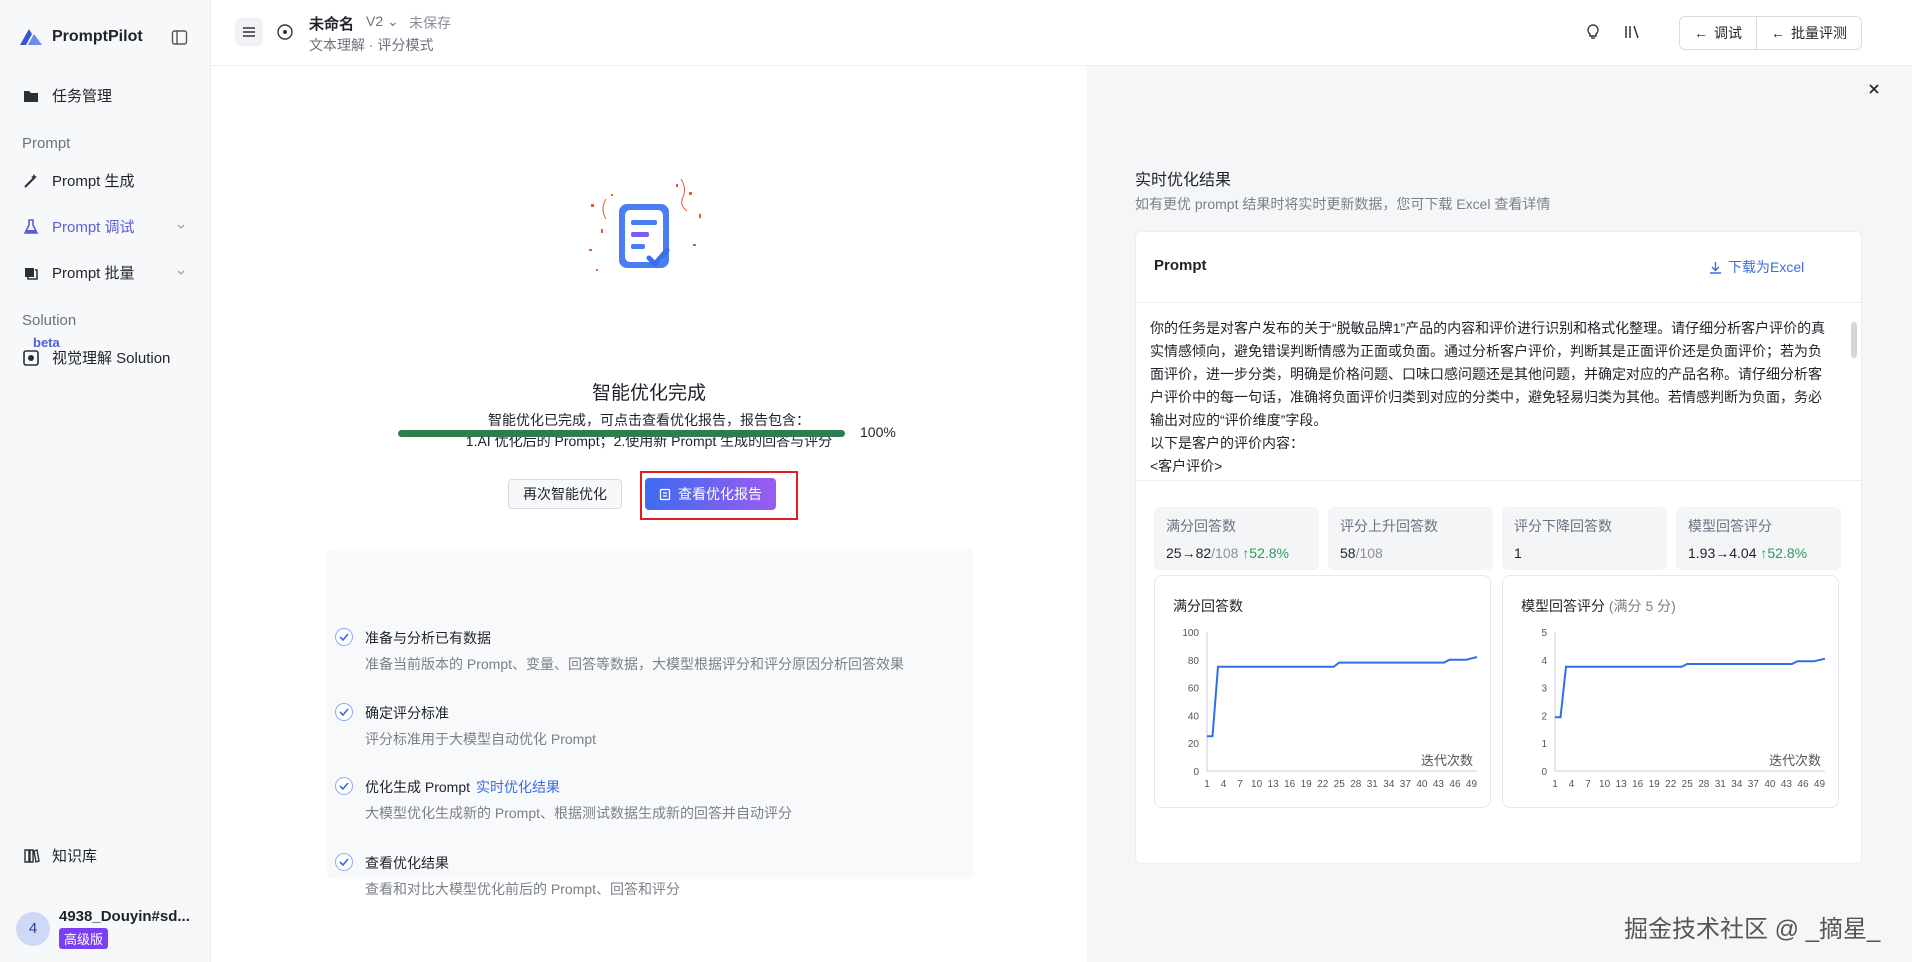 Image resolution: width=1912 pixels, height=962 pixels. Describe the element at coordinates (1544, 689) in the screenshot. I see `y-tick-label: 3` at that location.